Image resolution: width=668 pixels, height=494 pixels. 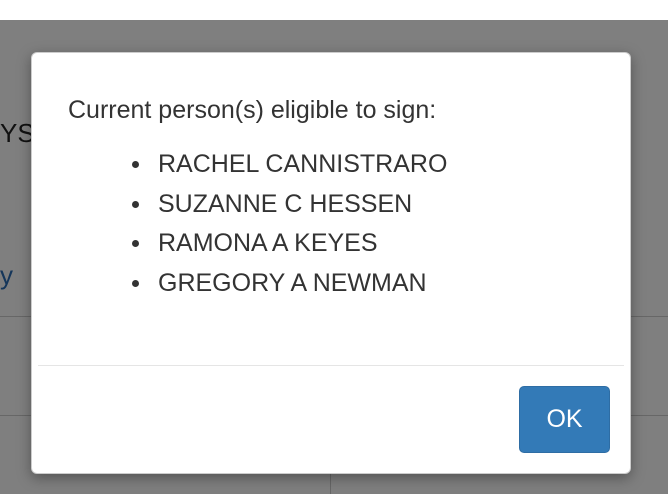 What do you see at coordinates (331, 365) in the screenshot?
I see `dialog-footer-divider` at bounding box center [331, 365].